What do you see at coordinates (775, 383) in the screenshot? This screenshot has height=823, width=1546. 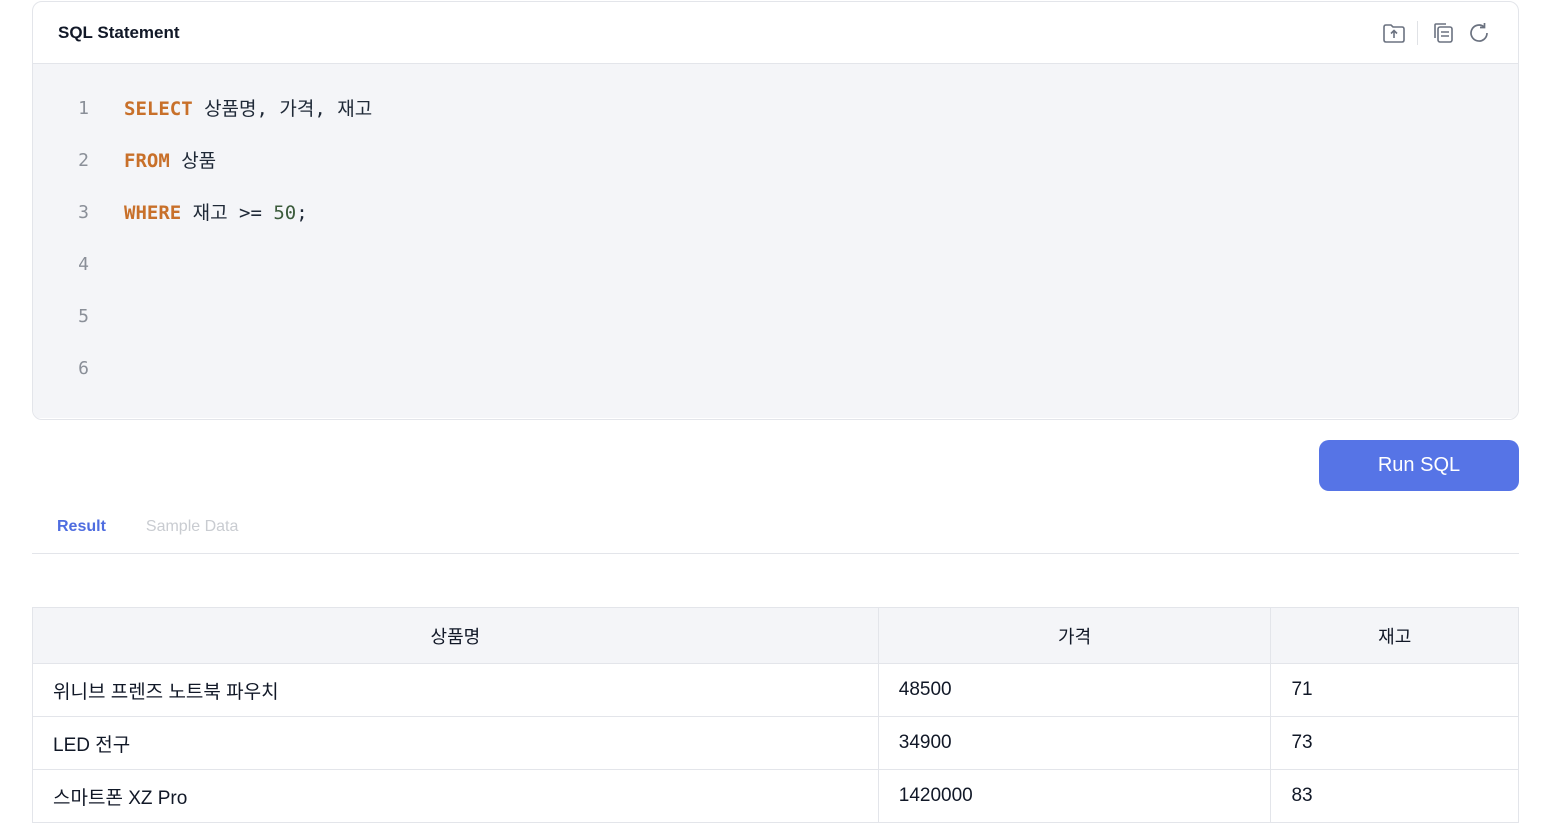 I see `code-line: 6` at bounding box center [775, 383].